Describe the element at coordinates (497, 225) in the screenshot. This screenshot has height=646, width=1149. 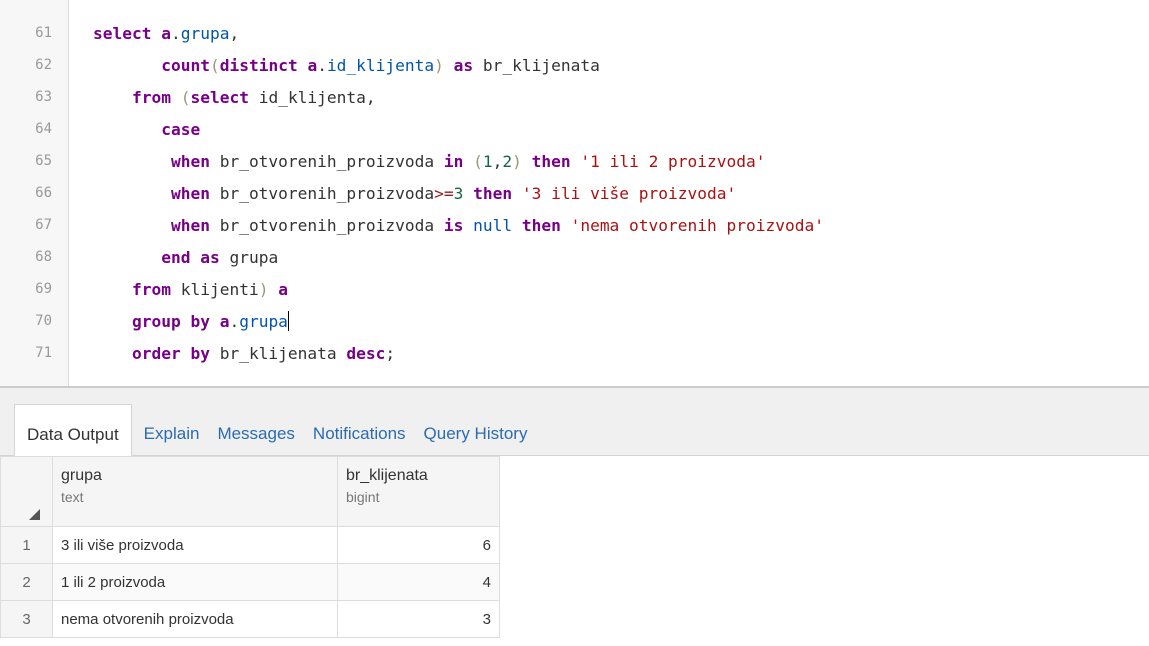
I see `code-token: null` at that location.